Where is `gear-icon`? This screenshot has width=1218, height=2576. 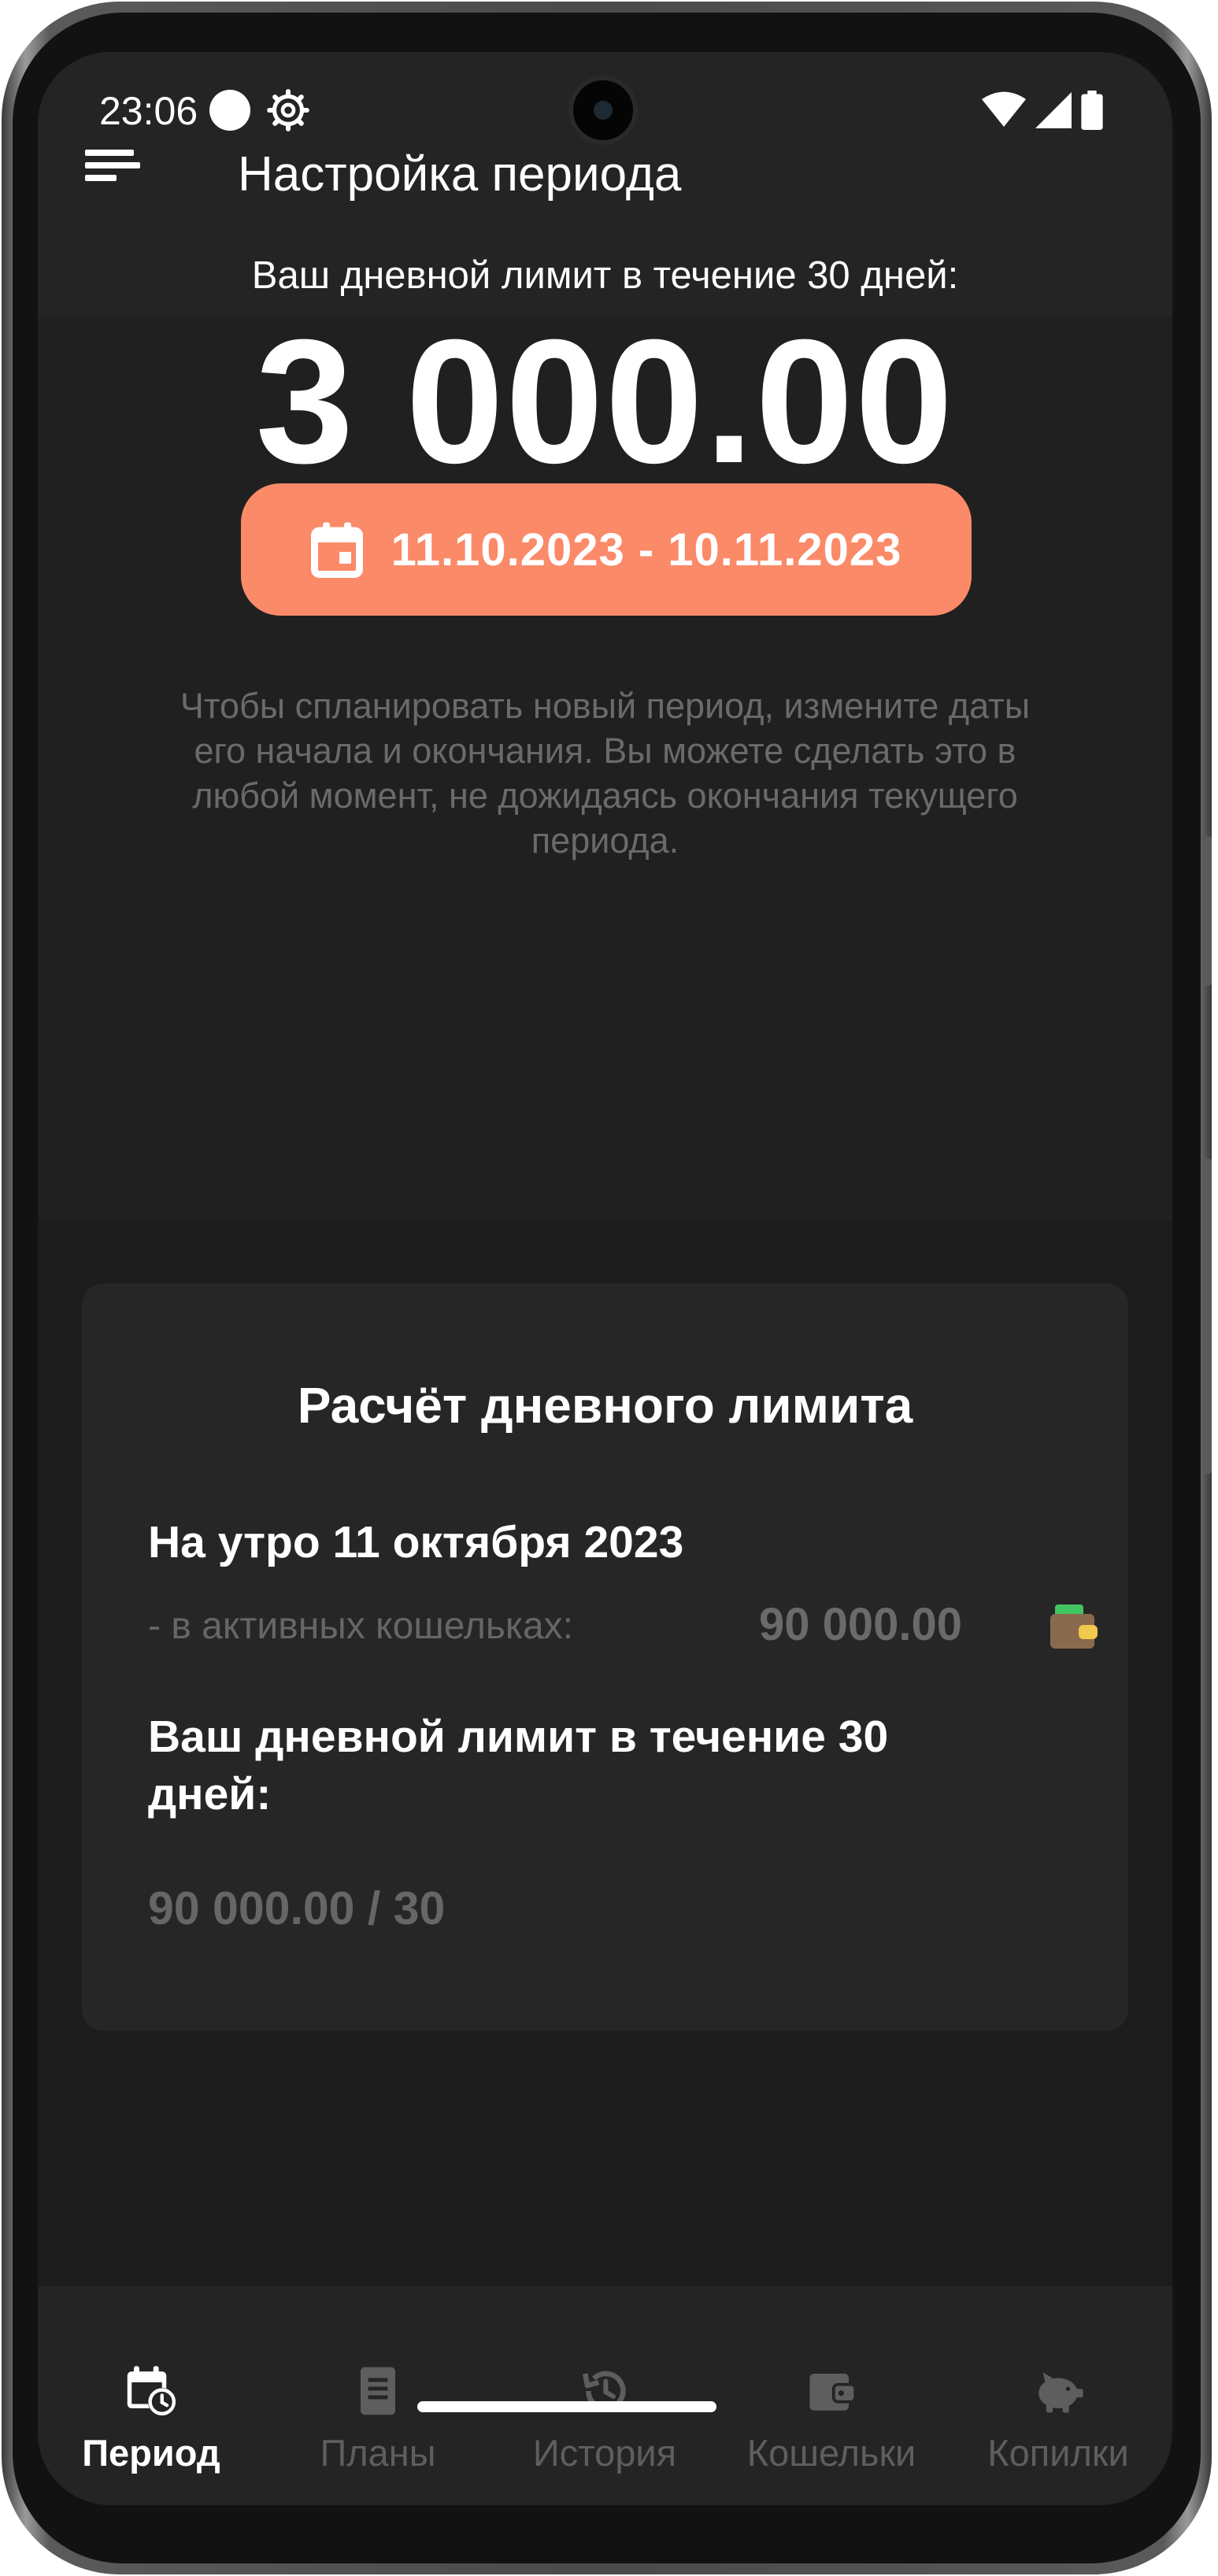 gear-icon is located at coordinates (288, 110).